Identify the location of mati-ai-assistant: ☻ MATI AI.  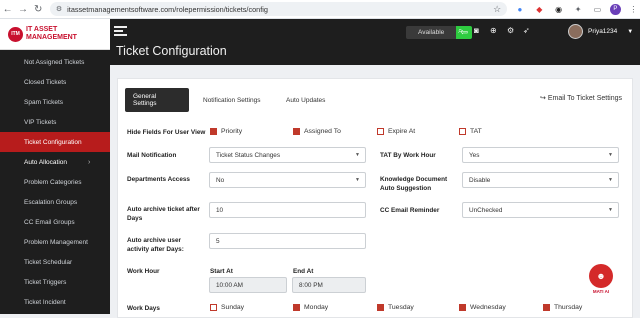
(601, 281).